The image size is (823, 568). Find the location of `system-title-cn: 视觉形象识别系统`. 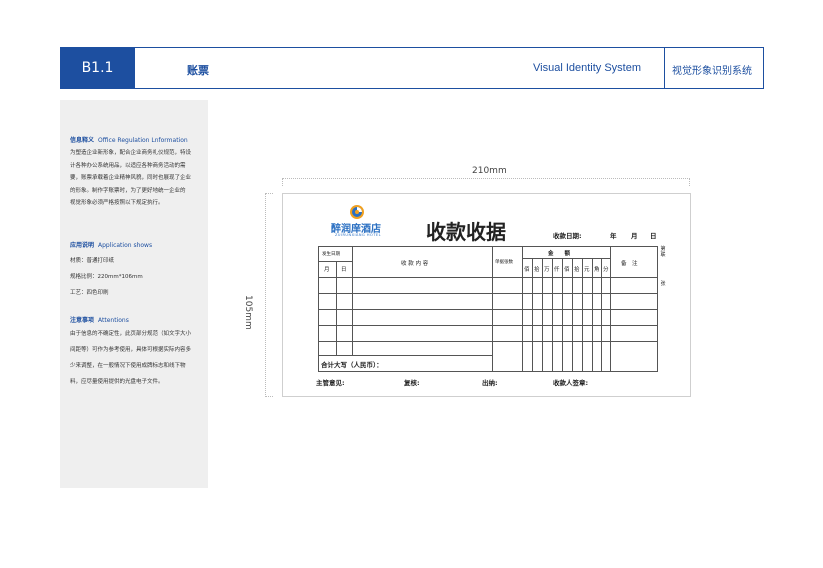

system-title-cn: 视觉形象识别系统 is located at coordinates (712, 71).